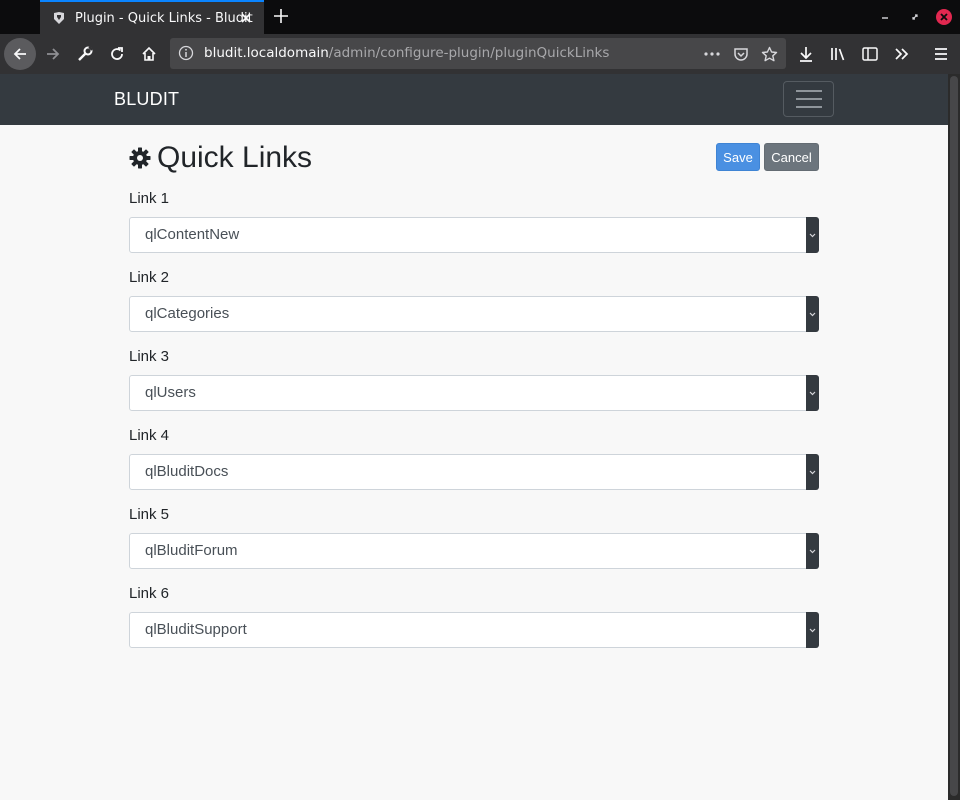 The height and width of the screenshot is (800, 960). I want to click on cancel-button: Cancel, so click(791, 157).